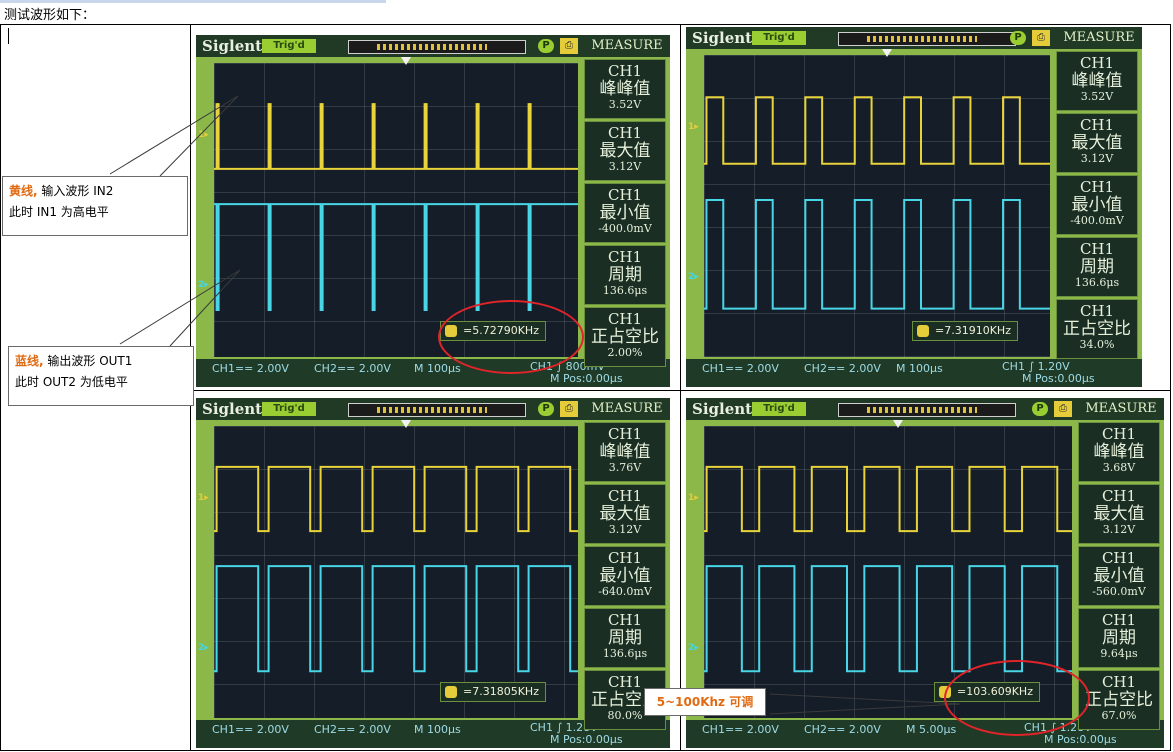 This screenshot has height=752, width=1173. What do you see at coordinates (1097, 344) in the screenshot?
I see `meas-value: 34.0%` at bounding box center [1097, 344].